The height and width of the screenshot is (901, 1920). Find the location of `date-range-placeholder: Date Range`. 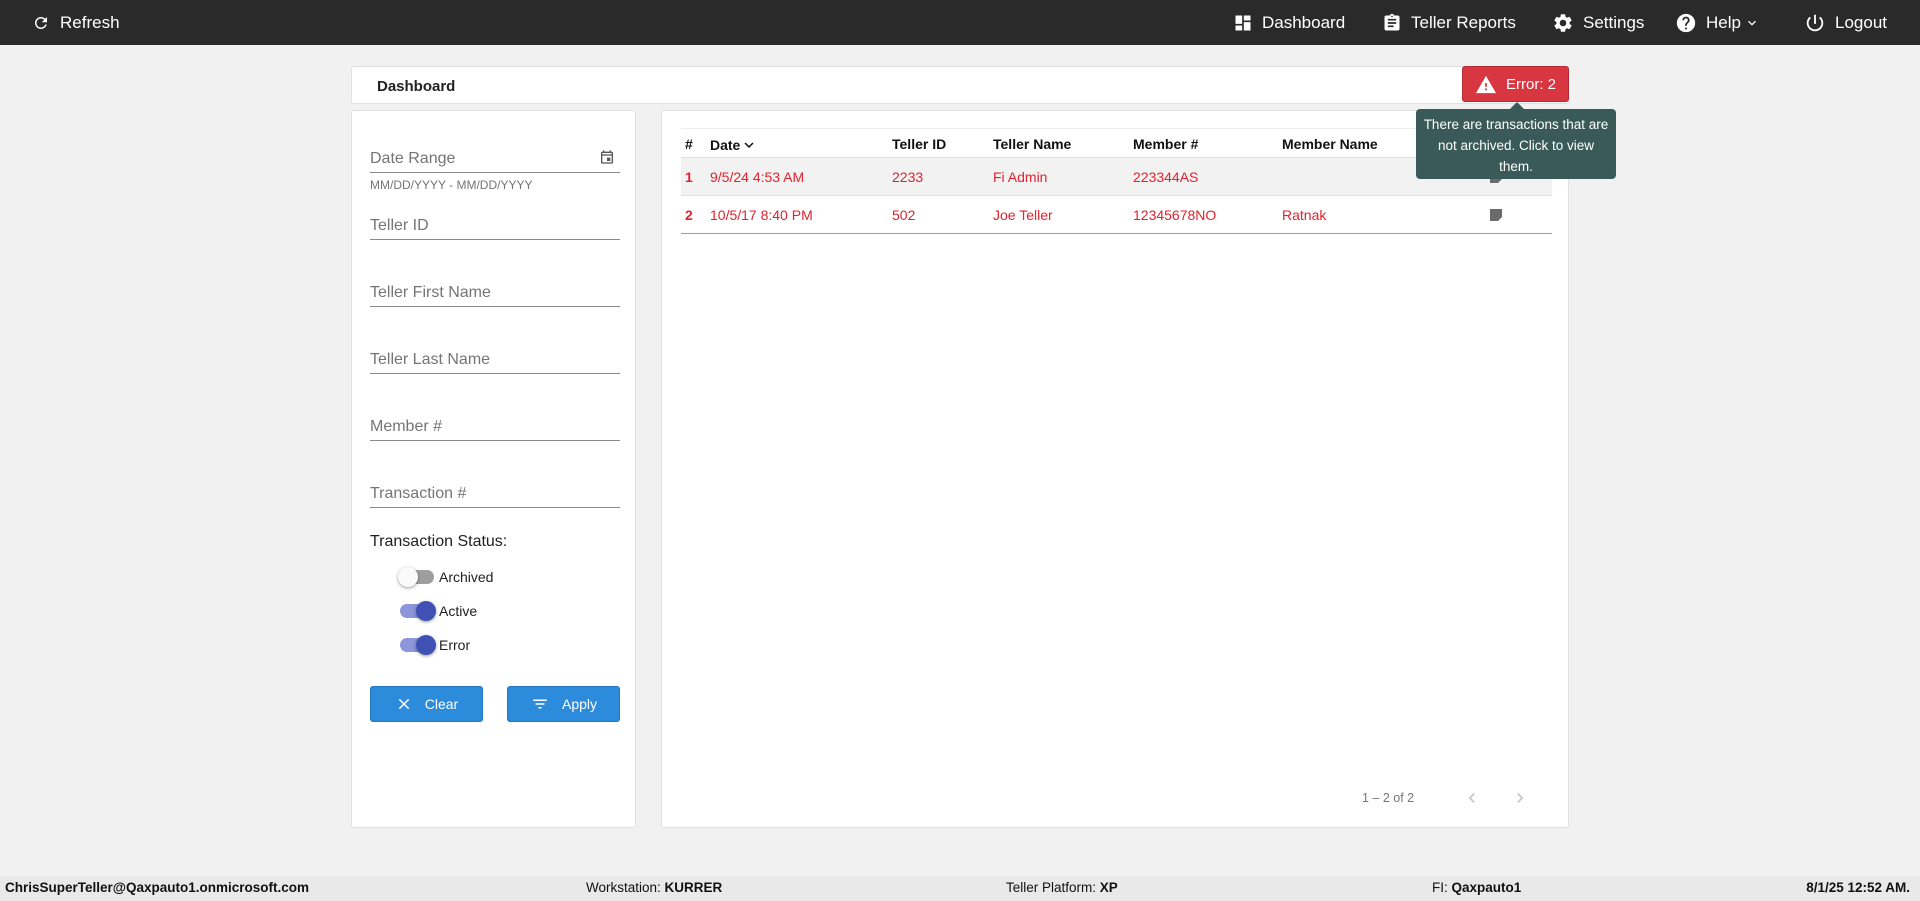

date-range-placeholder: Date Range is located at coordinates (413, 158).